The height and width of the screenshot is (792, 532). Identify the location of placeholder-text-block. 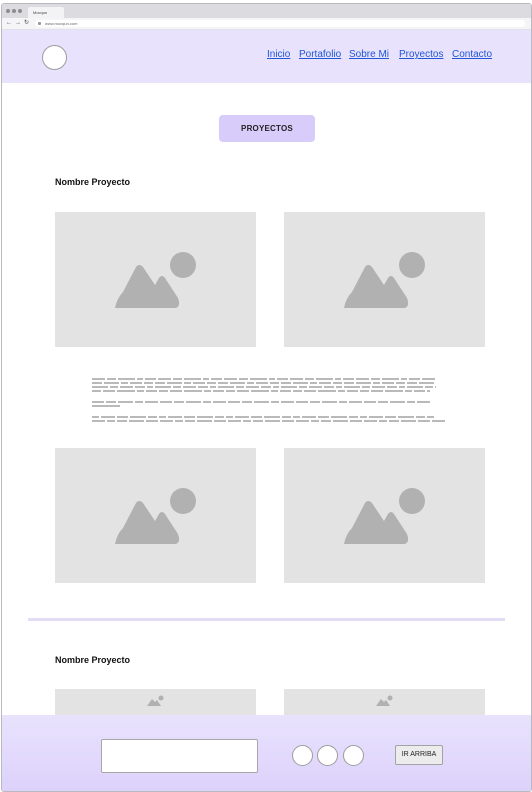
(270, 402).